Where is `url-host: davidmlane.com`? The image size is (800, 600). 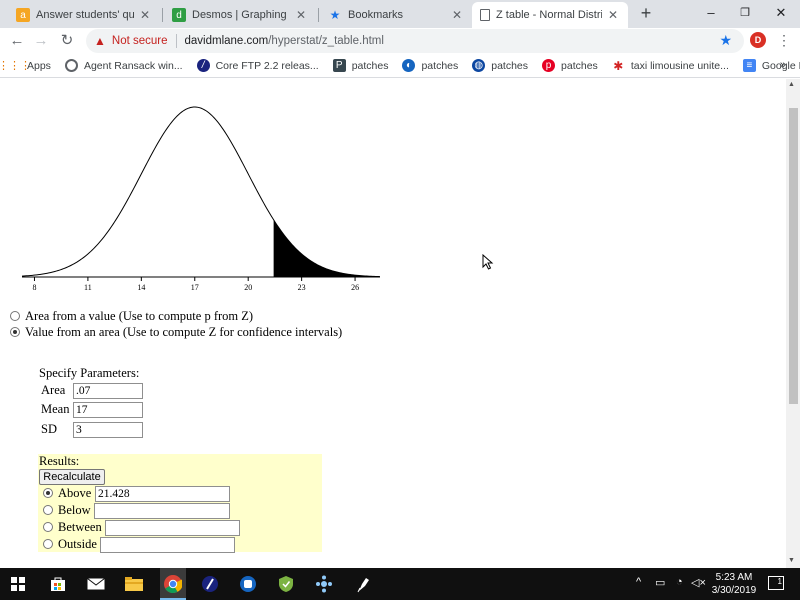 url-host: davidmlane.com is located at coordinates (226, 41).